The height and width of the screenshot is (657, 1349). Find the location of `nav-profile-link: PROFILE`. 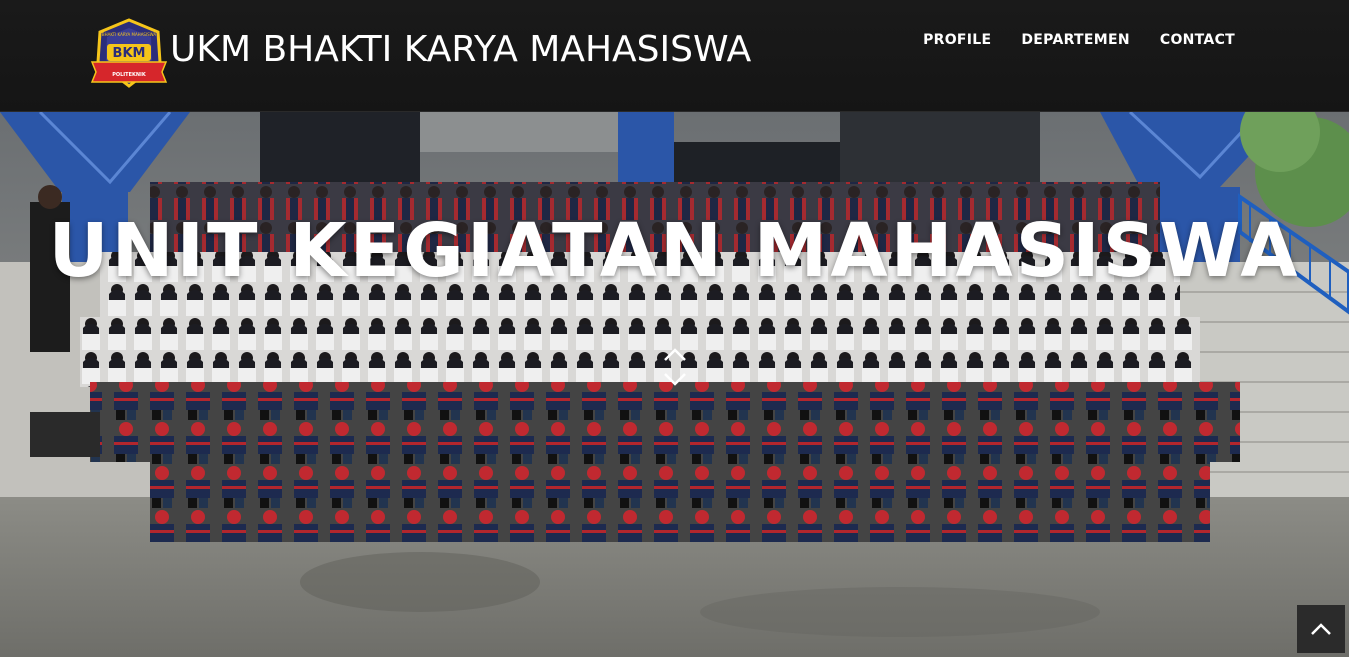

nav-profile-link: PROFILE is located at coordinates (957, 40).